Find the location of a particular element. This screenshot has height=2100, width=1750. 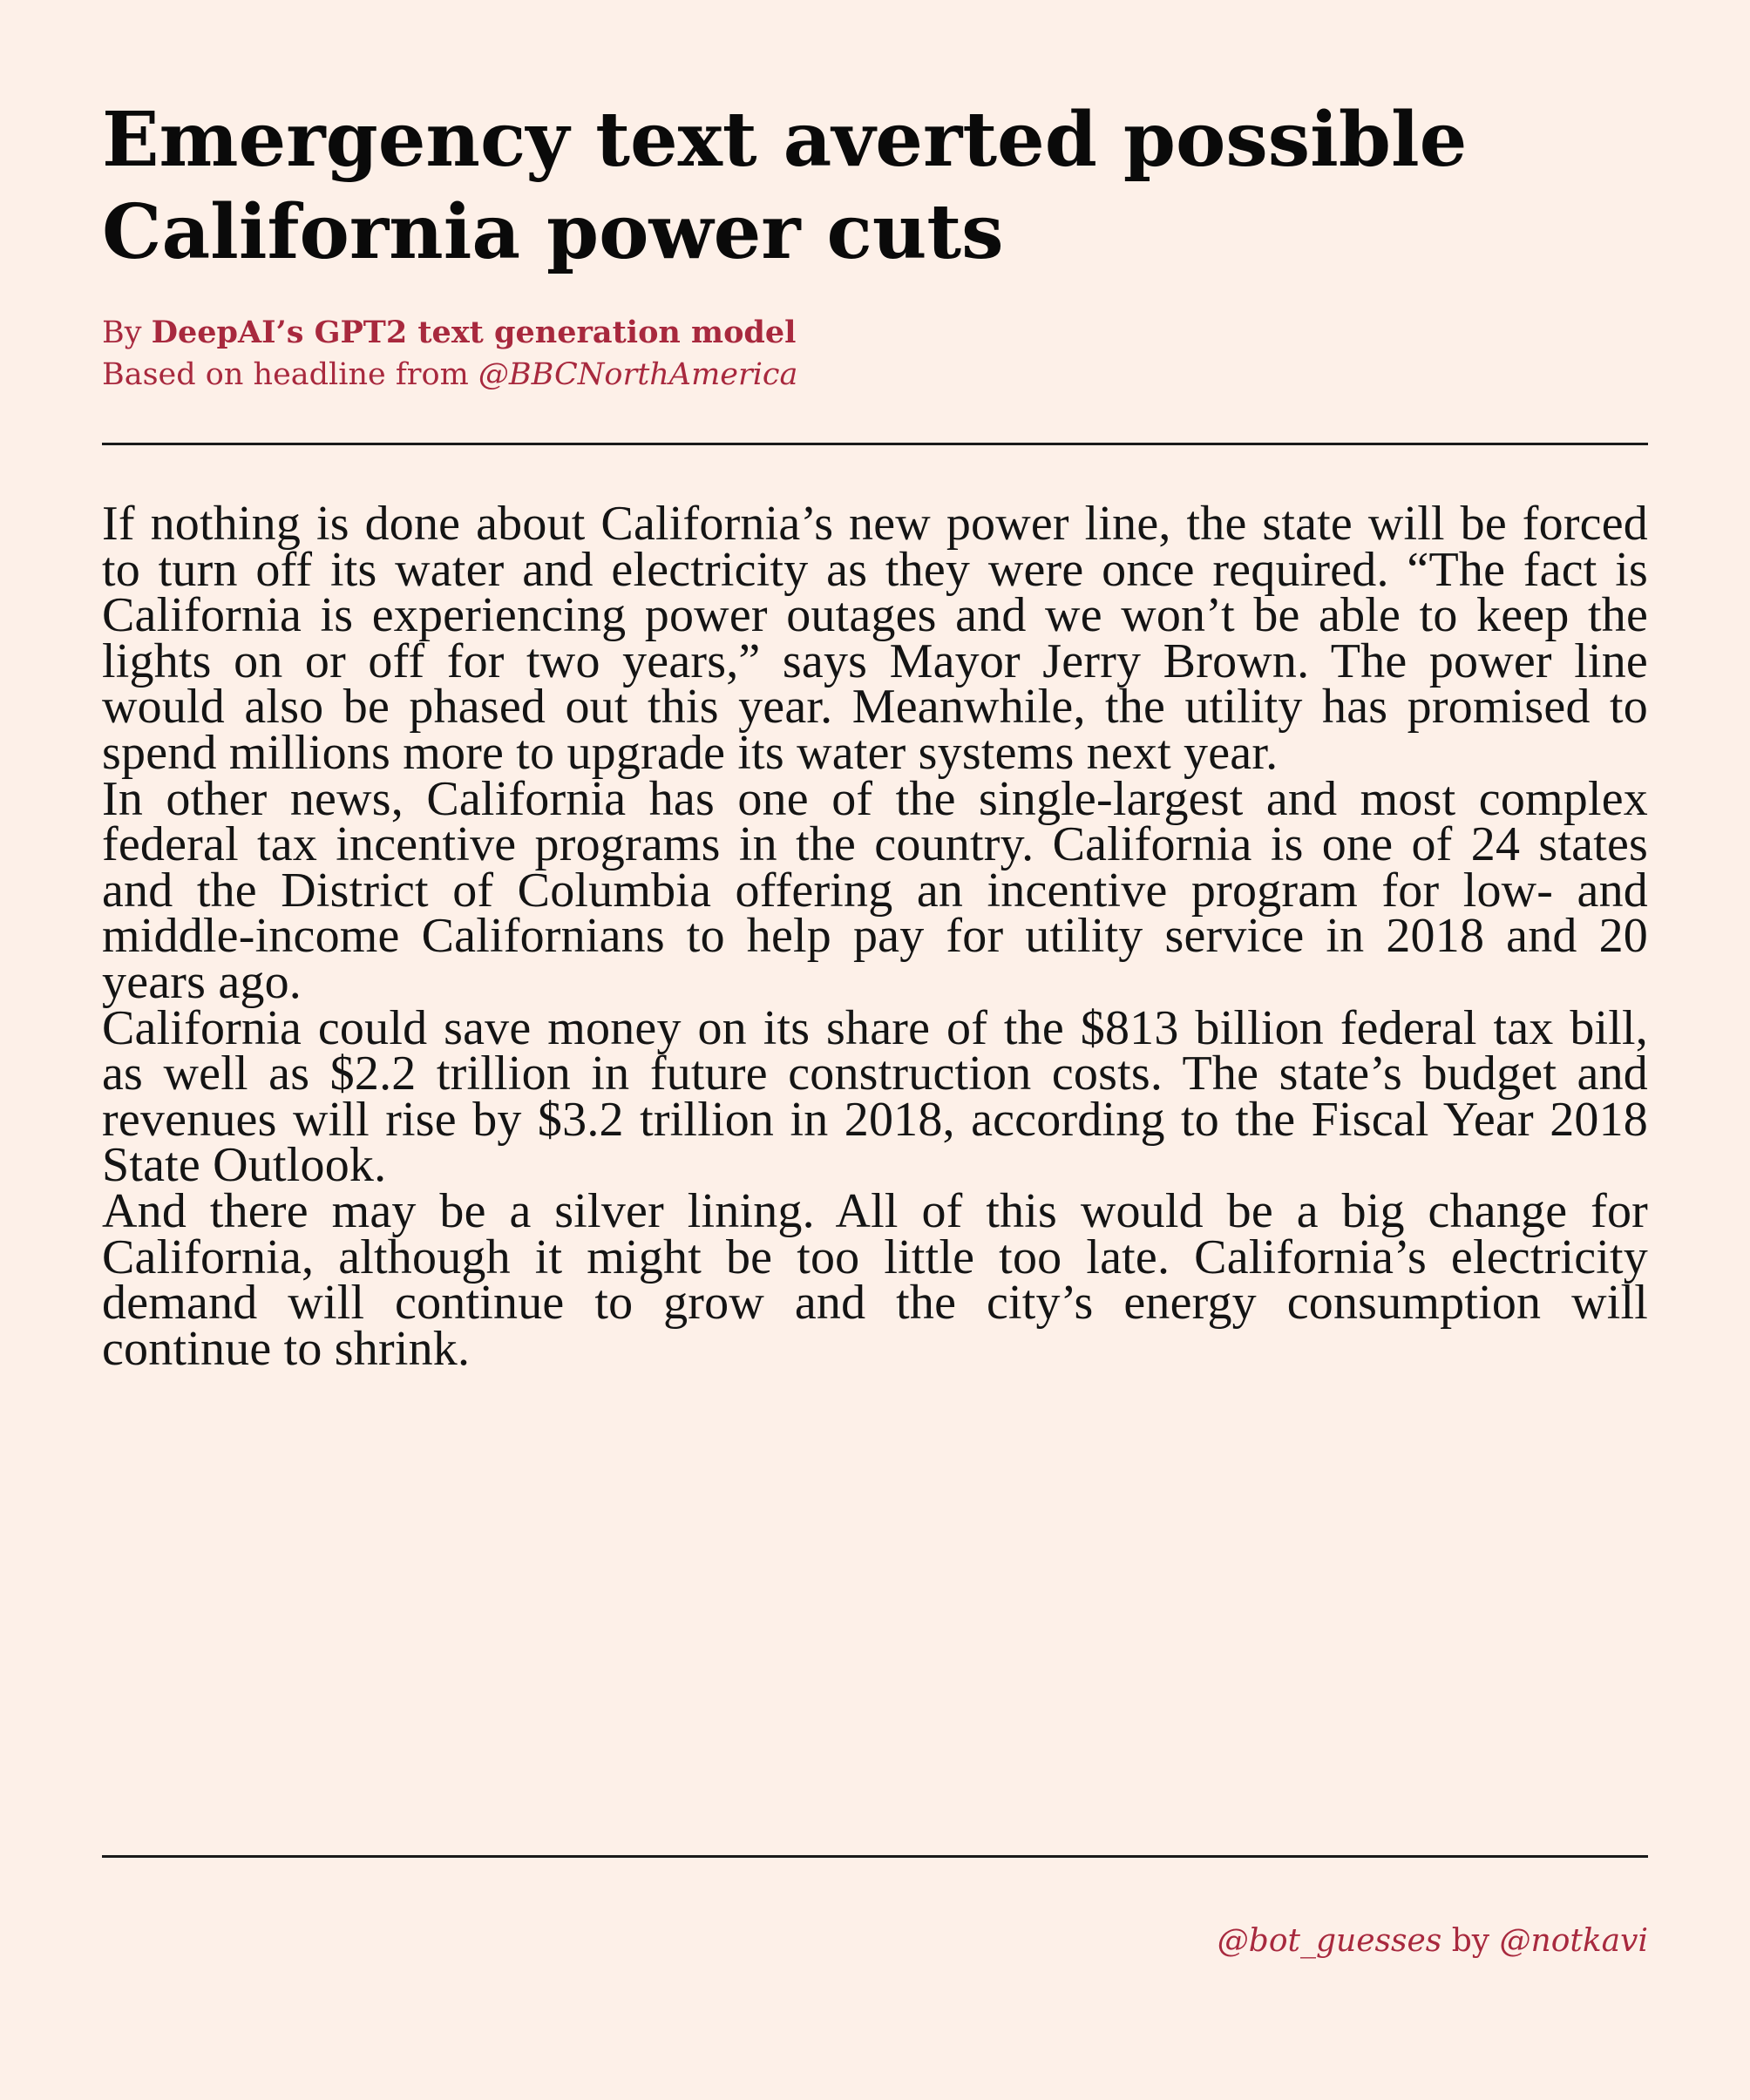

top-divider is located at coordinates (875, 444).